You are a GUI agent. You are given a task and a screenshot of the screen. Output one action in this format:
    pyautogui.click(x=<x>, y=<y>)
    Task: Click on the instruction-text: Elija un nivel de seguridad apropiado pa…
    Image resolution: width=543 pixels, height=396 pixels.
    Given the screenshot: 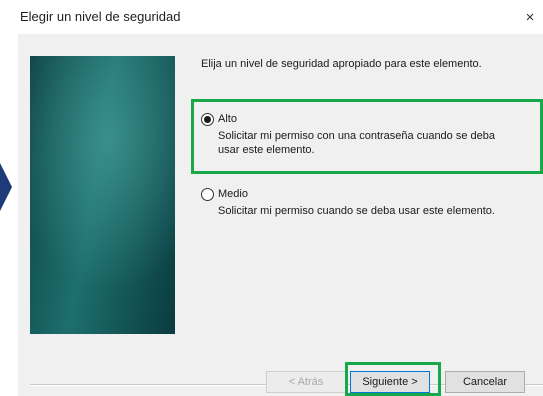 What is the action you would take?
    pyautogui.click(x=341, y=64)
    